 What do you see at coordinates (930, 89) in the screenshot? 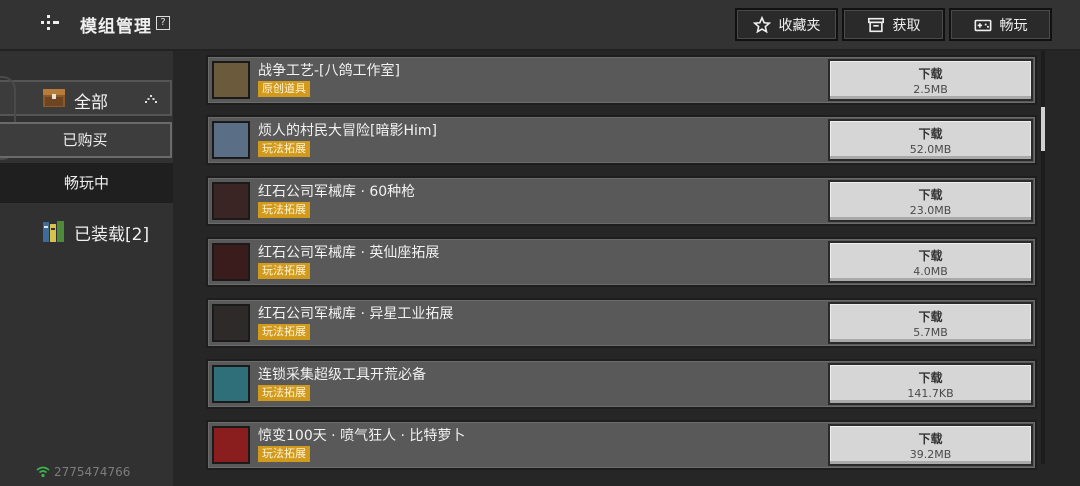
I see `download-size: 2.5MB` at bounding box center [930, 89].